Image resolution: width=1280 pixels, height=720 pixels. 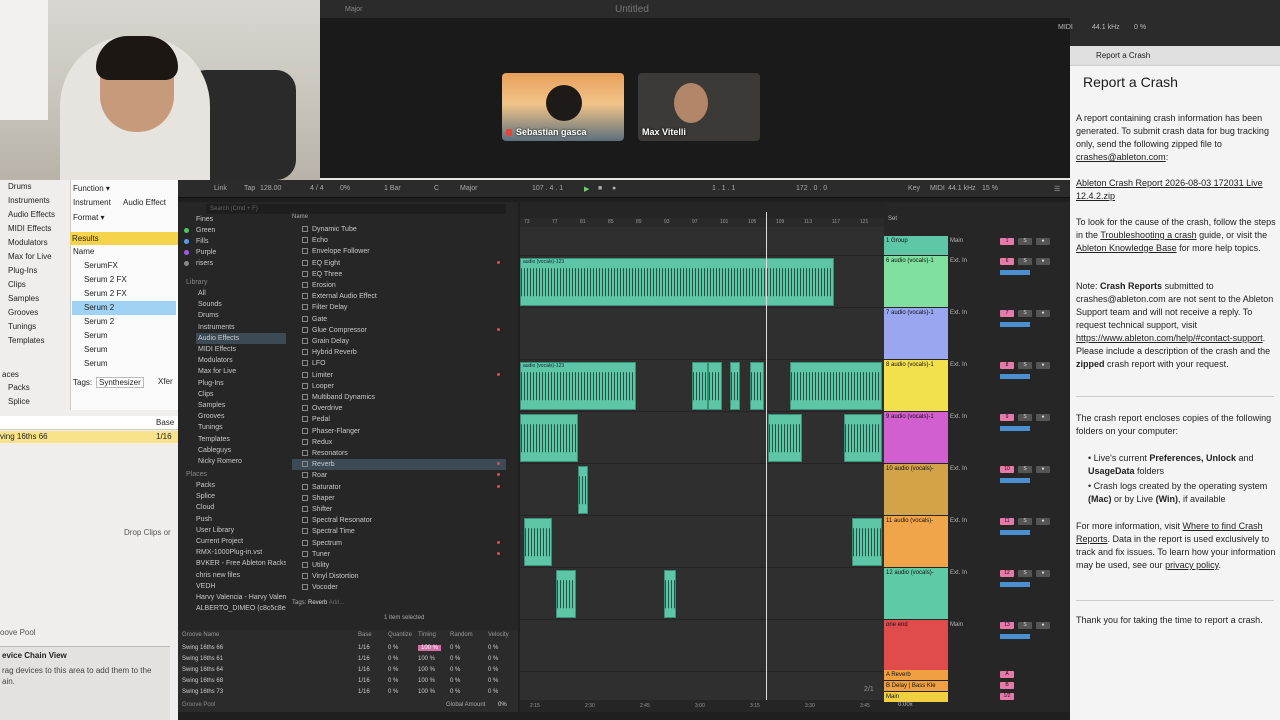 I want to click on library-item: Templates, so click(x=241, y=439).